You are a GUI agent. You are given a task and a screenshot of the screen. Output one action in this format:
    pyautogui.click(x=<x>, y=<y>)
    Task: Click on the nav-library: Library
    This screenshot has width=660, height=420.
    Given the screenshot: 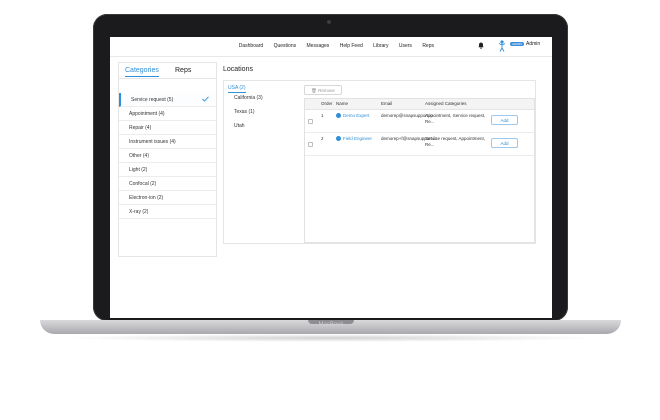 What is the action you would take?
    pyautogui.click(x=380, y=46)
    